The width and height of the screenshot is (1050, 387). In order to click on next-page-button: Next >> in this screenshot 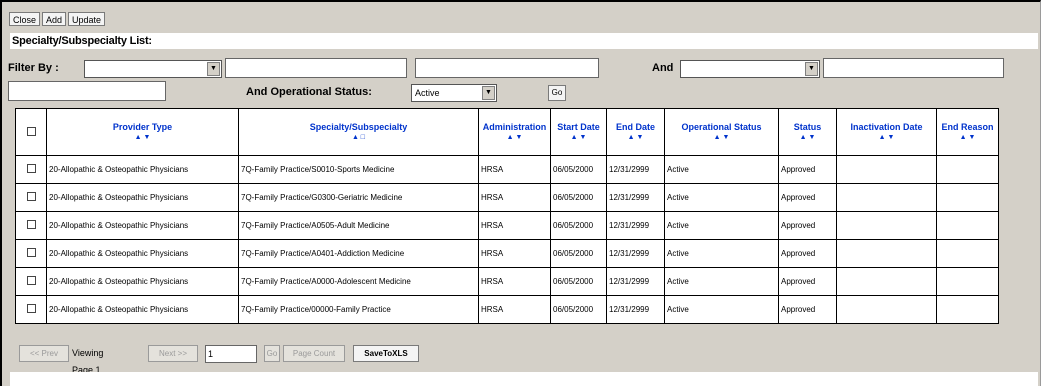, I will do `click(173, 353)`.